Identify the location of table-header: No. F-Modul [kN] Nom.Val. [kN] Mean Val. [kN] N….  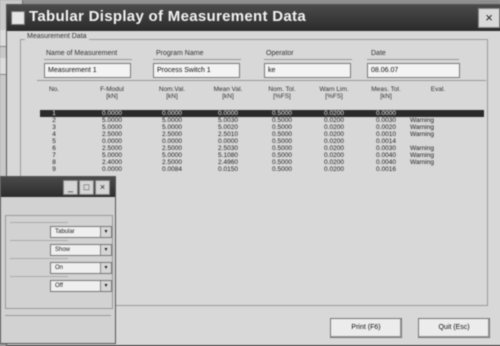
(262, 96).